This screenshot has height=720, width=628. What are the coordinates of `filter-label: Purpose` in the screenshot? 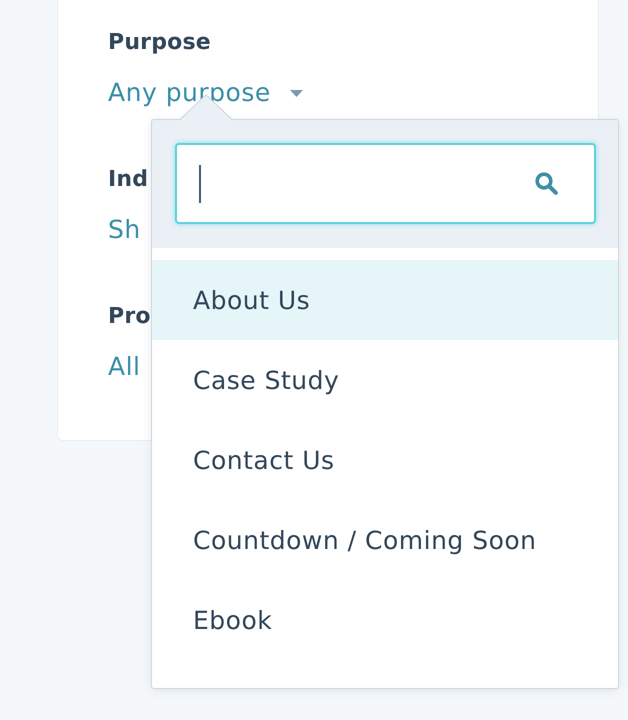 It's located at (159, 43).